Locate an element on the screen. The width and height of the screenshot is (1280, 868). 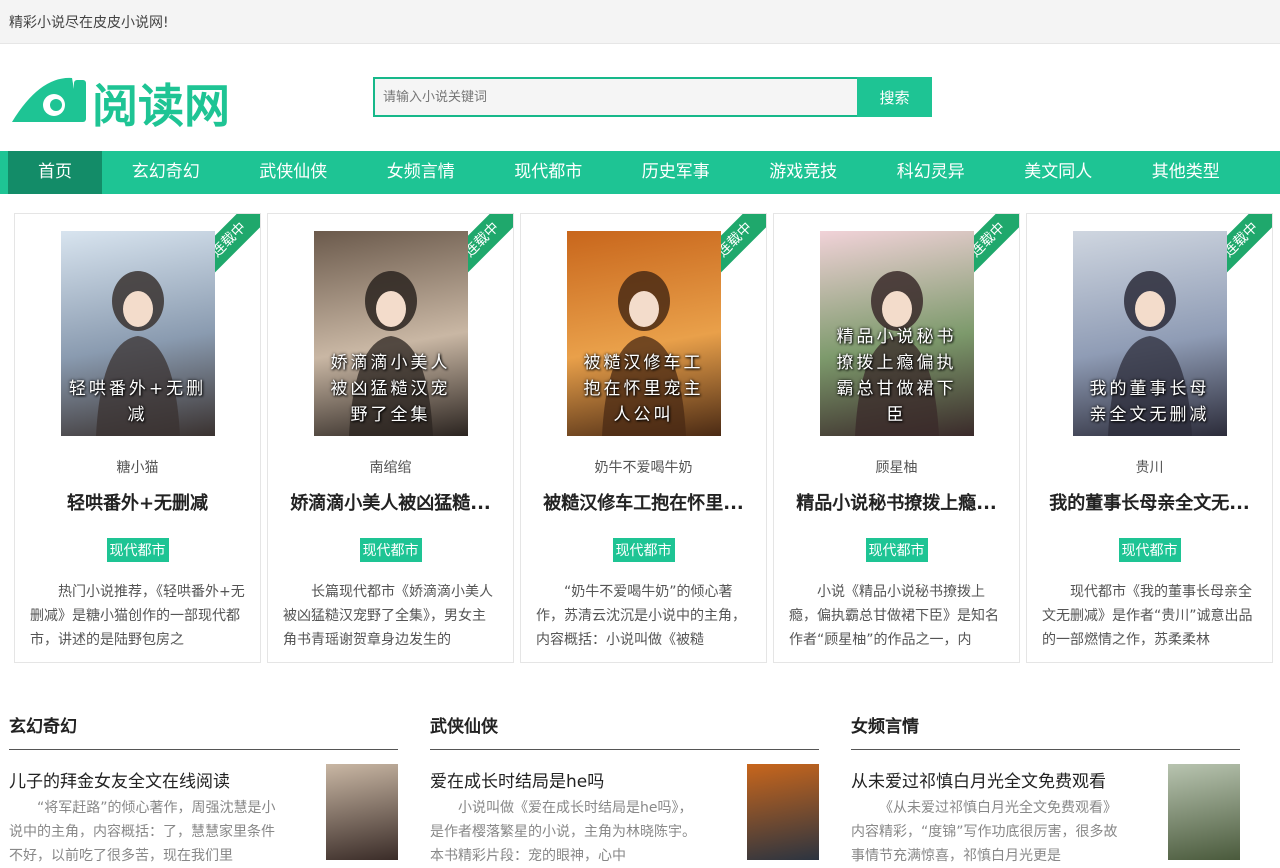
book-title: 轻哄番外+无删减 is located at coordinates (137, 502).